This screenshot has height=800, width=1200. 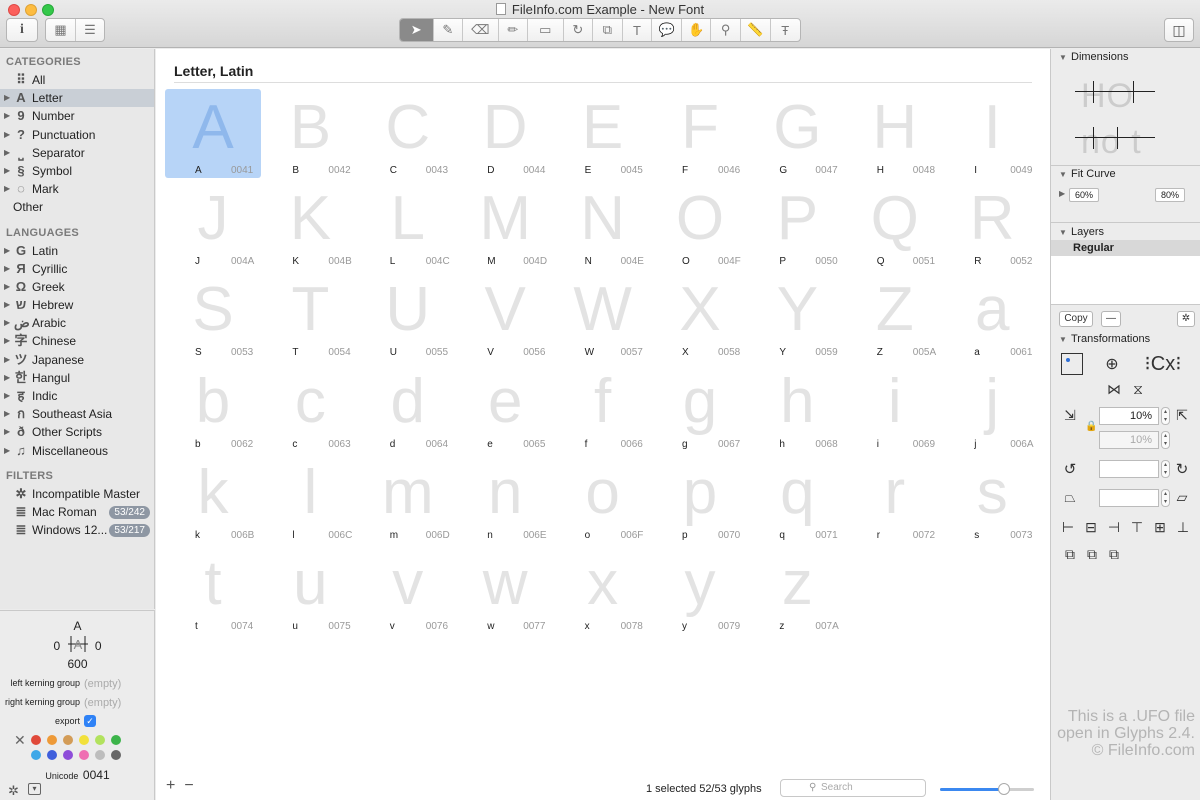 What do you see at coordinates (301, 408) in the screenshot?
I see `glyph-cell: c c 0063` at bounding box center [301, 408].